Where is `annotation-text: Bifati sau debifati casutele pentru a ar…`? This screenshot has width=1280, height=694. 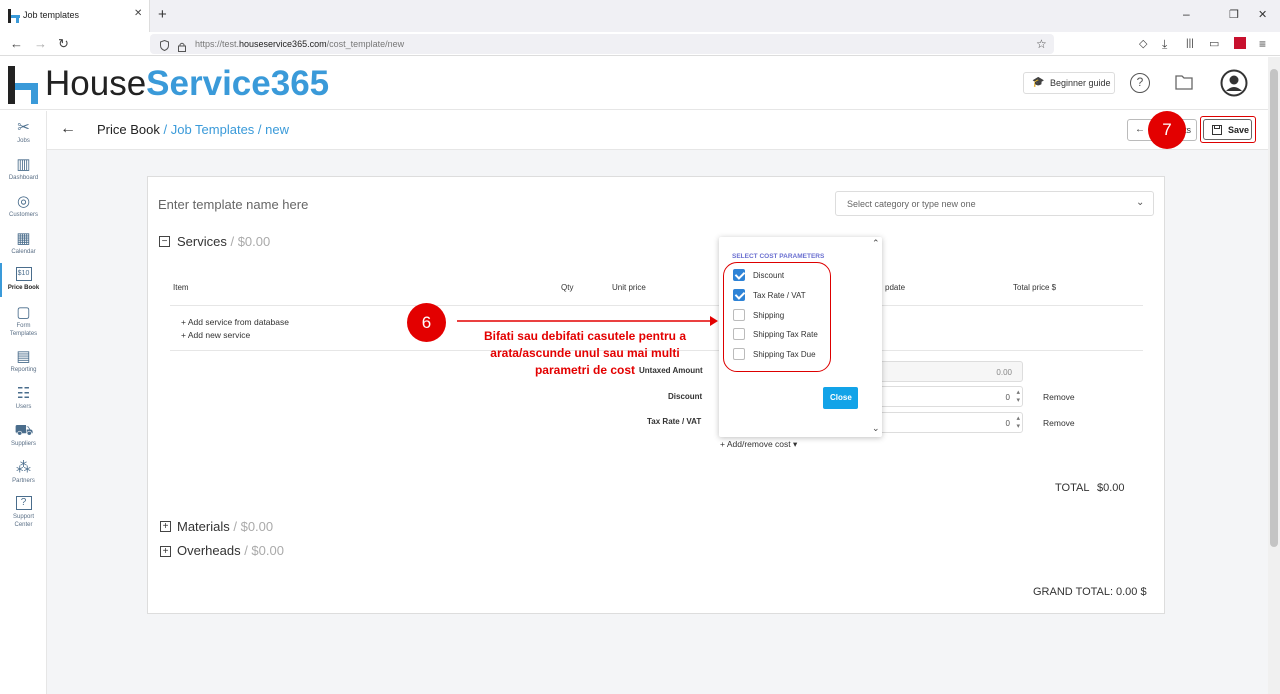
annotation-text: Bifati sau debifati casutele pentru a ar… is located at coordinates (585, 353).